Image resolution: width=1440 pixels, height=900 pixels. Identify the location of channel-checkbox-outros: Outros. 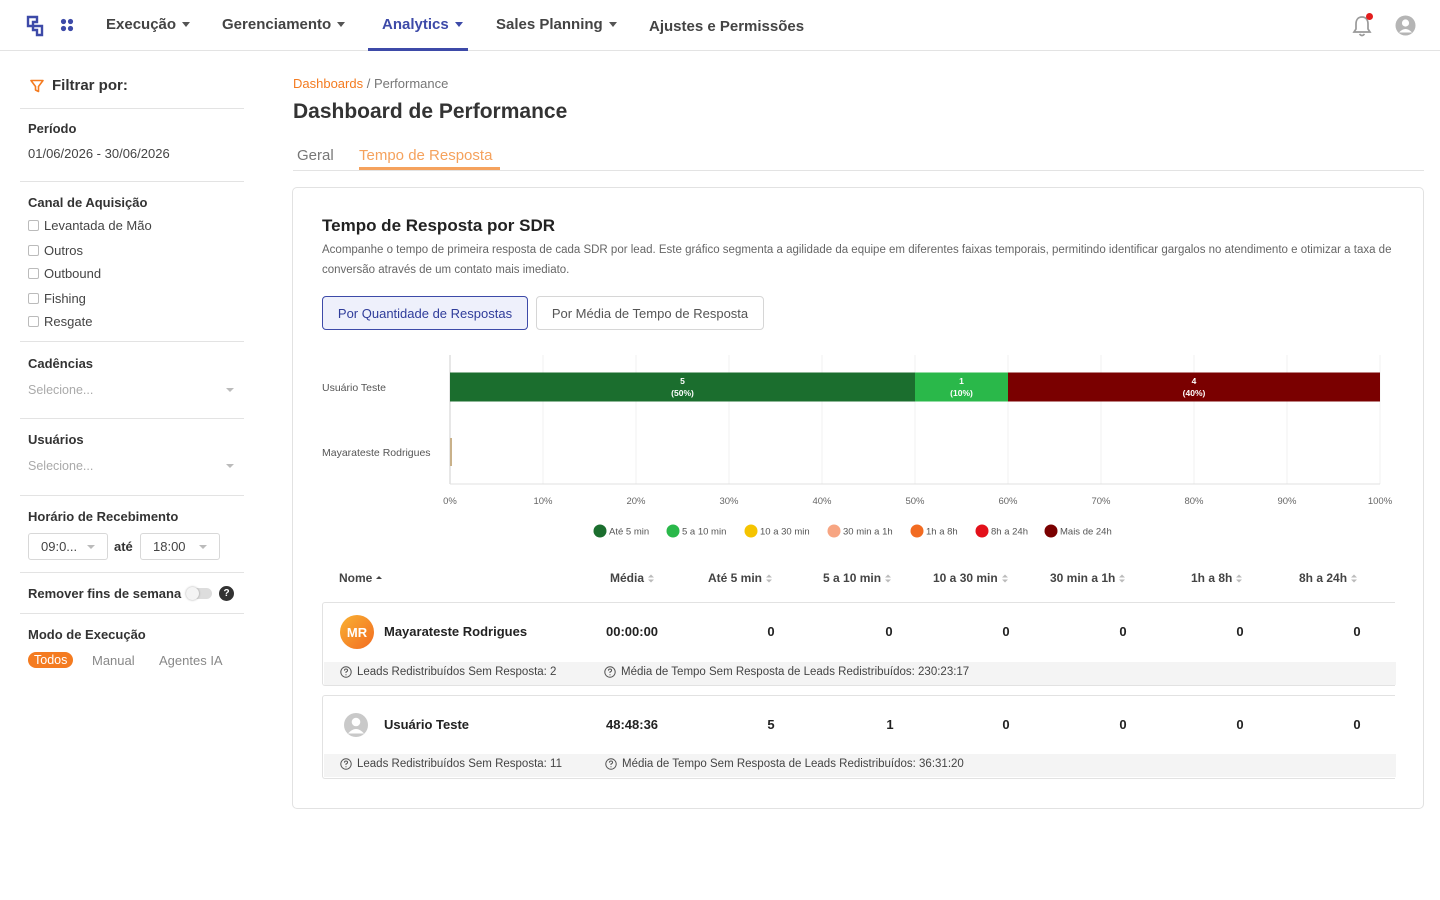
(55, 250).